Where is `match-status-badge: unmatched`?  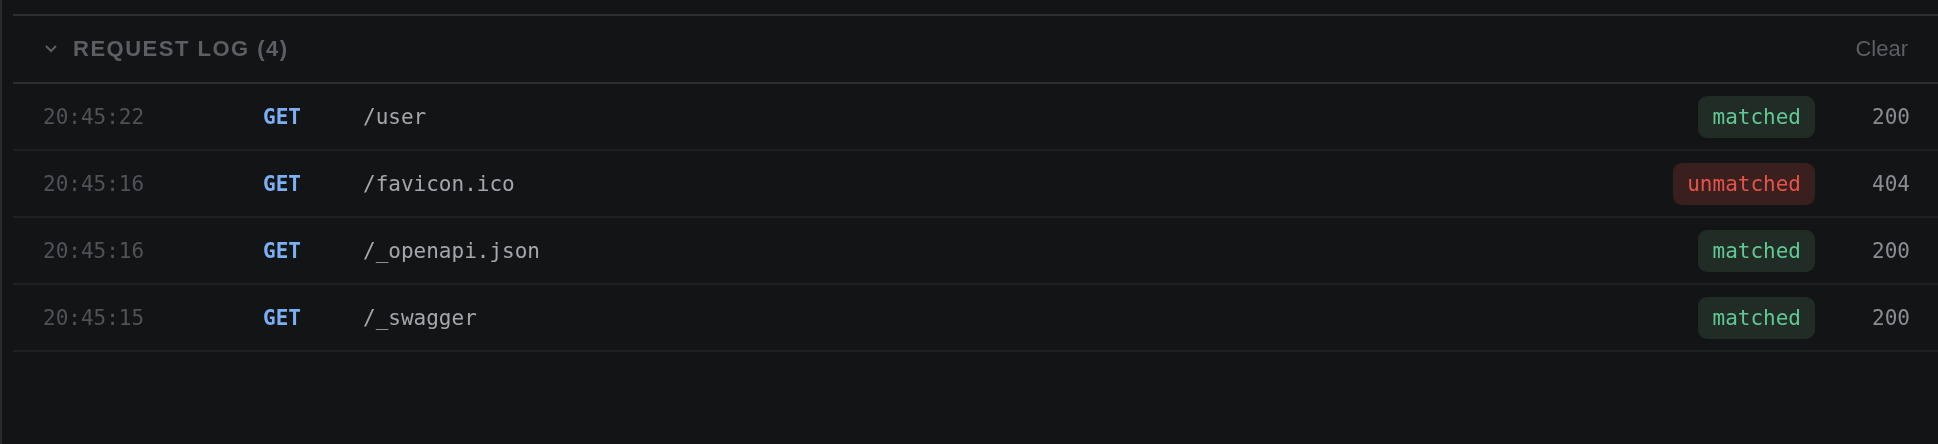
match-status-badge: unmatched is located at coordinates (1744, 183).